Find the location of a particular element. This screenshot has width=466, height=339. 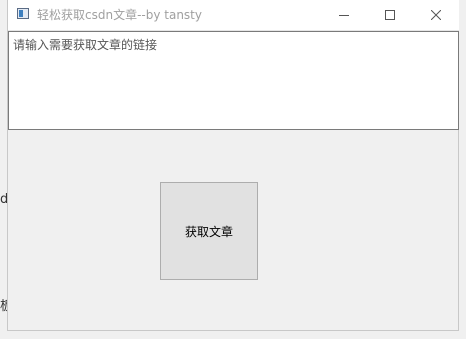

minimize-icon is located at coordinates (344, 15).